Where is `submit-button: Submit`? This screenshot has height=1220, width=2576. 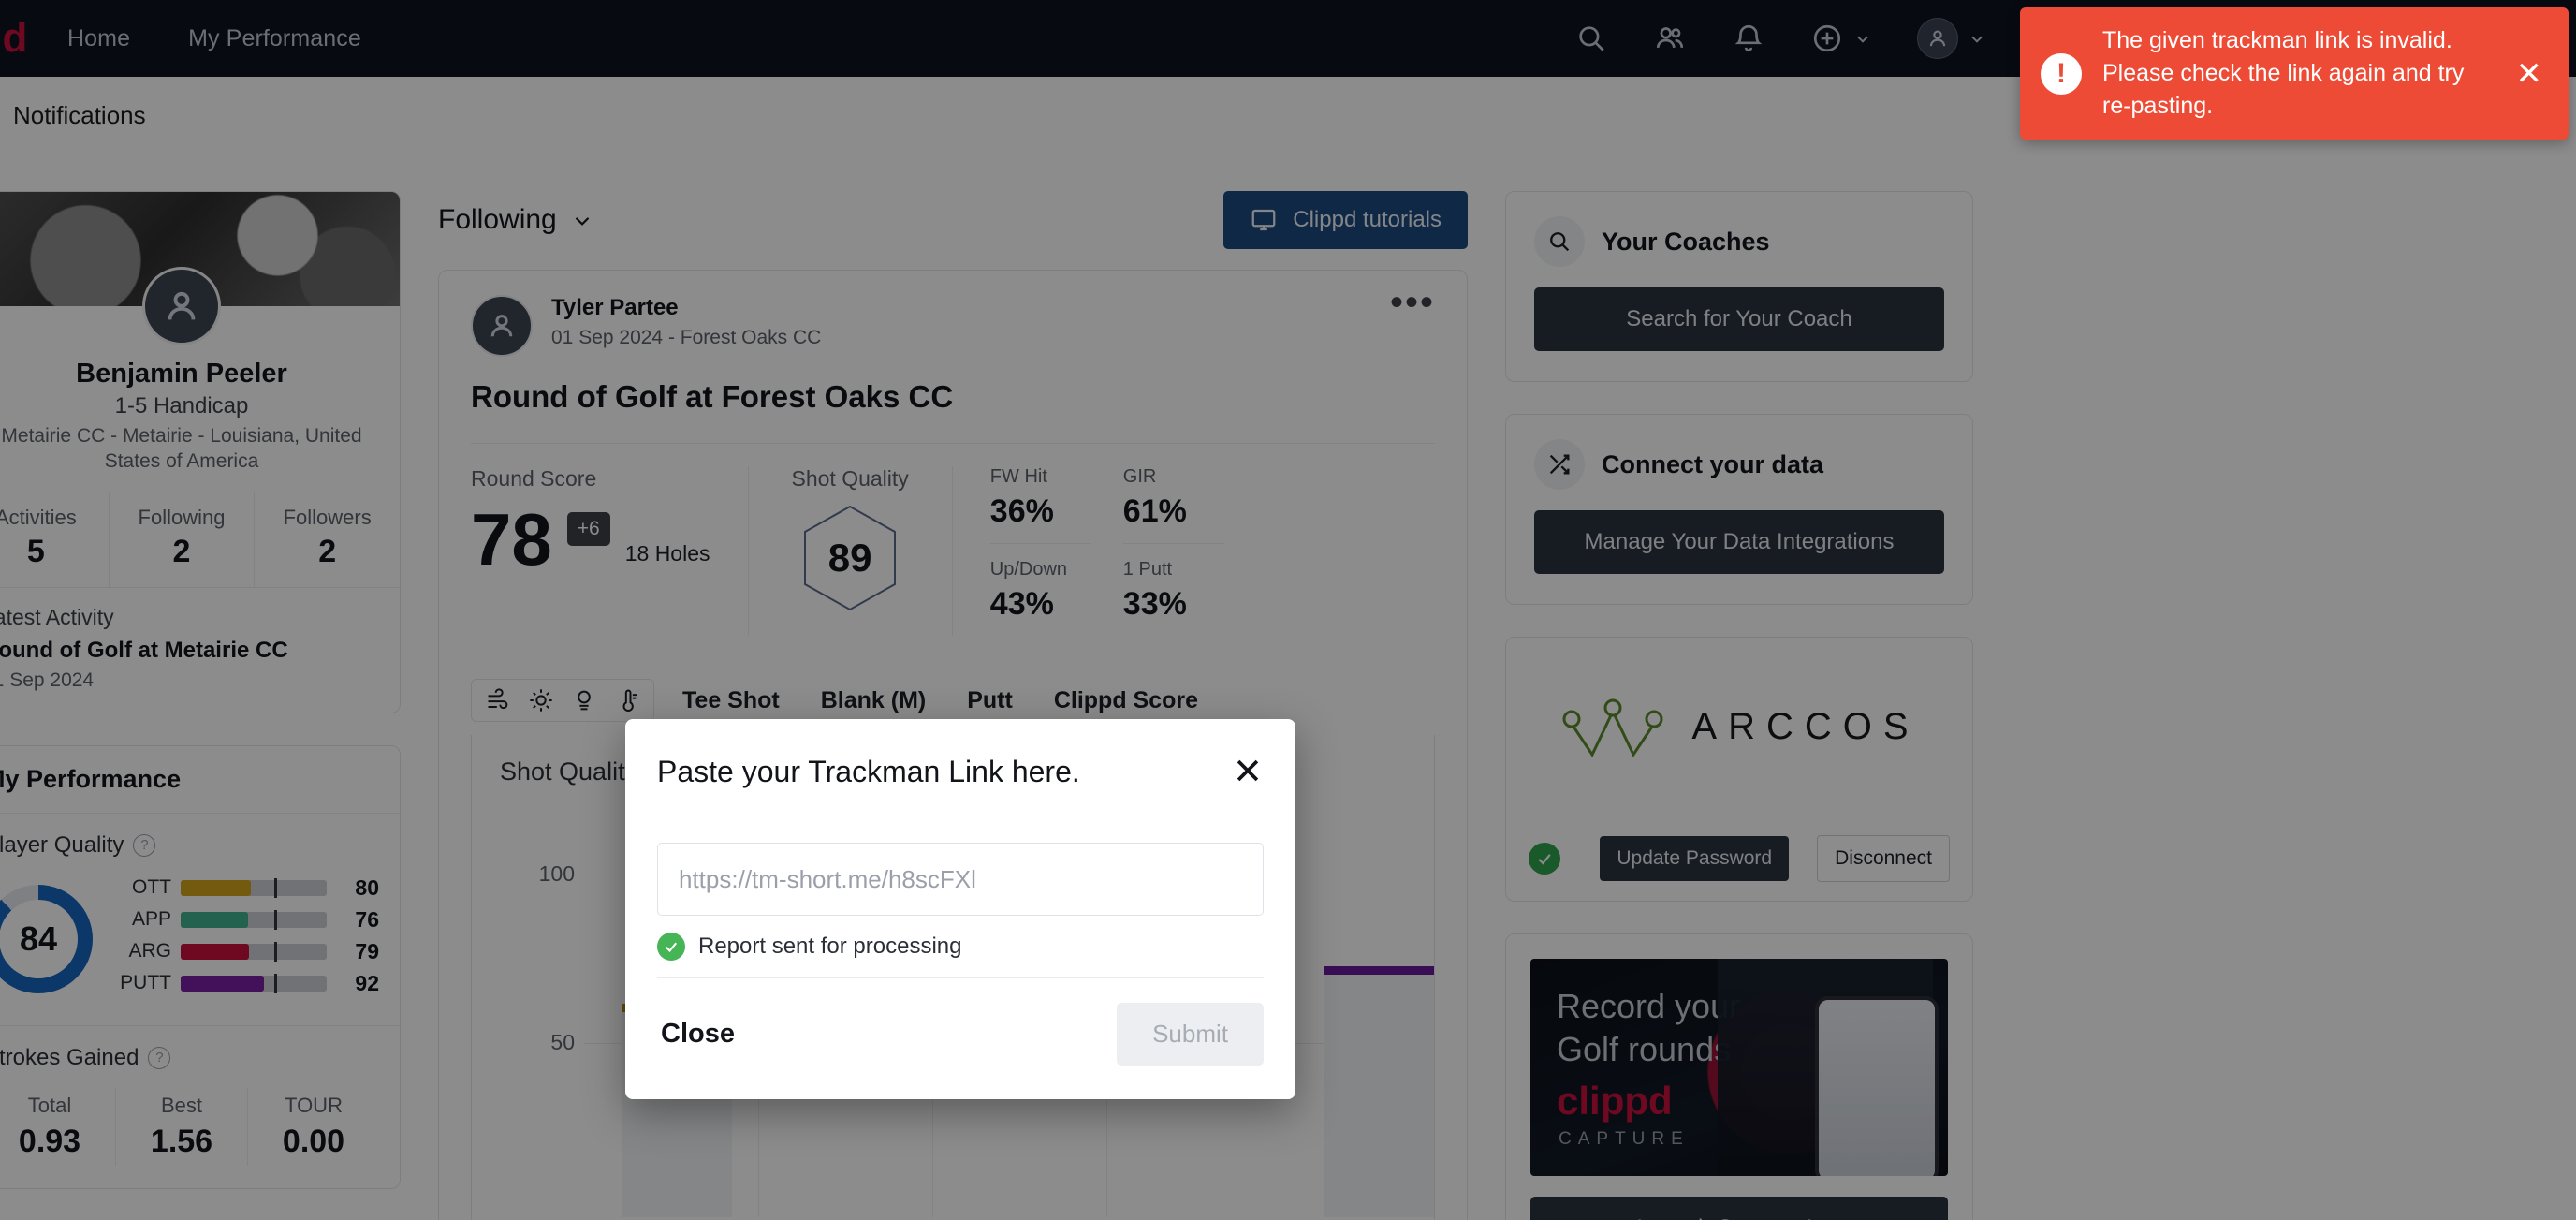
submit-button: Submit is located at coordinates (1190, 1034).